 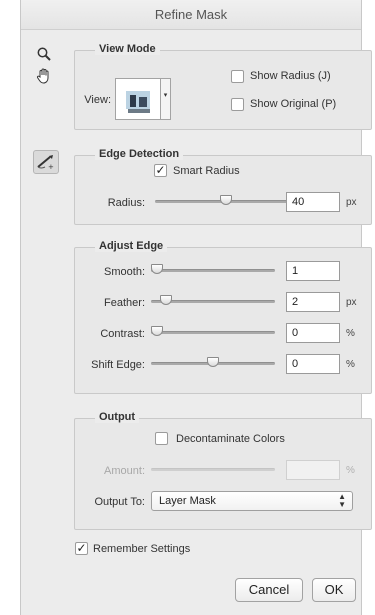 I want to click on zoom-tool, so click(x=44, y=54).